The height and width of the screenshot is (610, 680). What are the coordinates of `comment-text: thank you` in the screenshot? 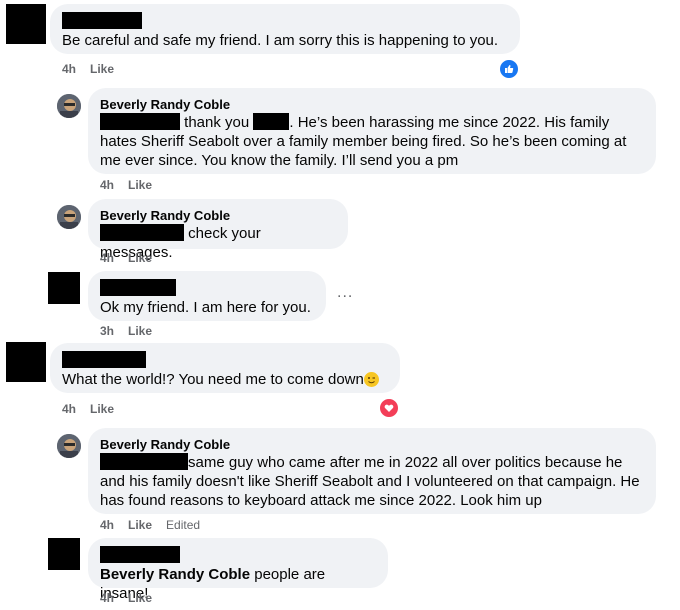 It's located at (217, 122).